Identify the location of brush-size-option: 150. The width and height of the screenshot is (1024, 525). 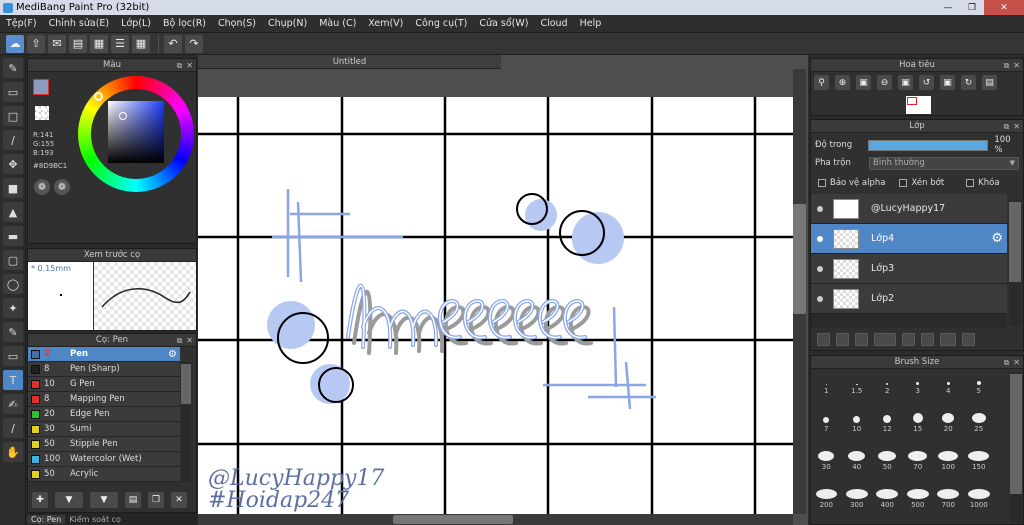
(979, 461).